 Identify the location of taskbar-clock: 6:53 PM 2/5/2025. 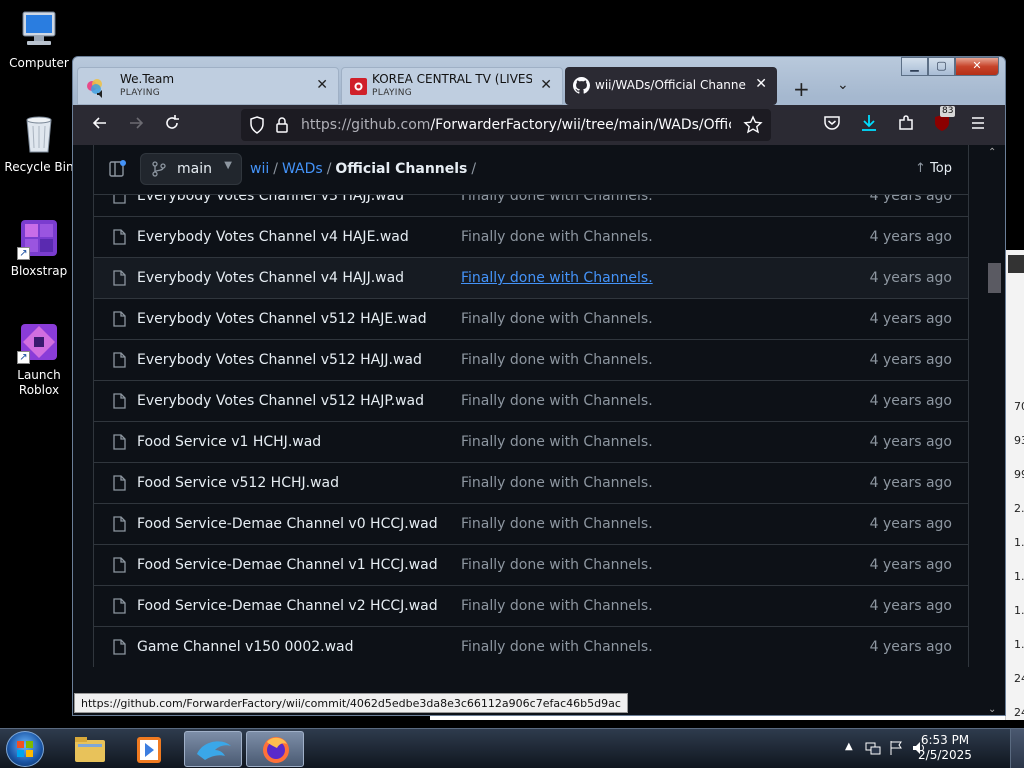
(945, 748).